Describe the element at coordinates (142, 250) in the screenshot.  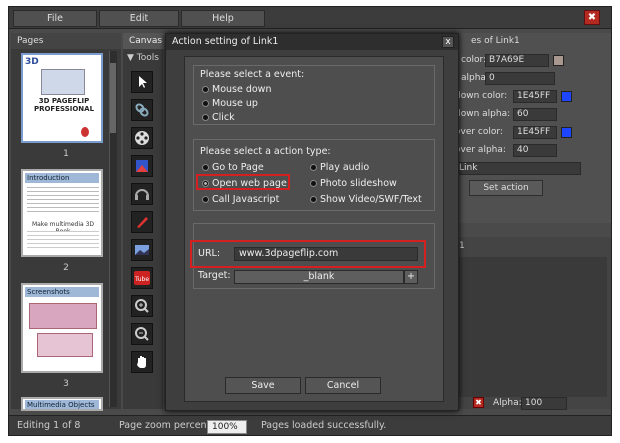
I see `picture-icon` at that location.